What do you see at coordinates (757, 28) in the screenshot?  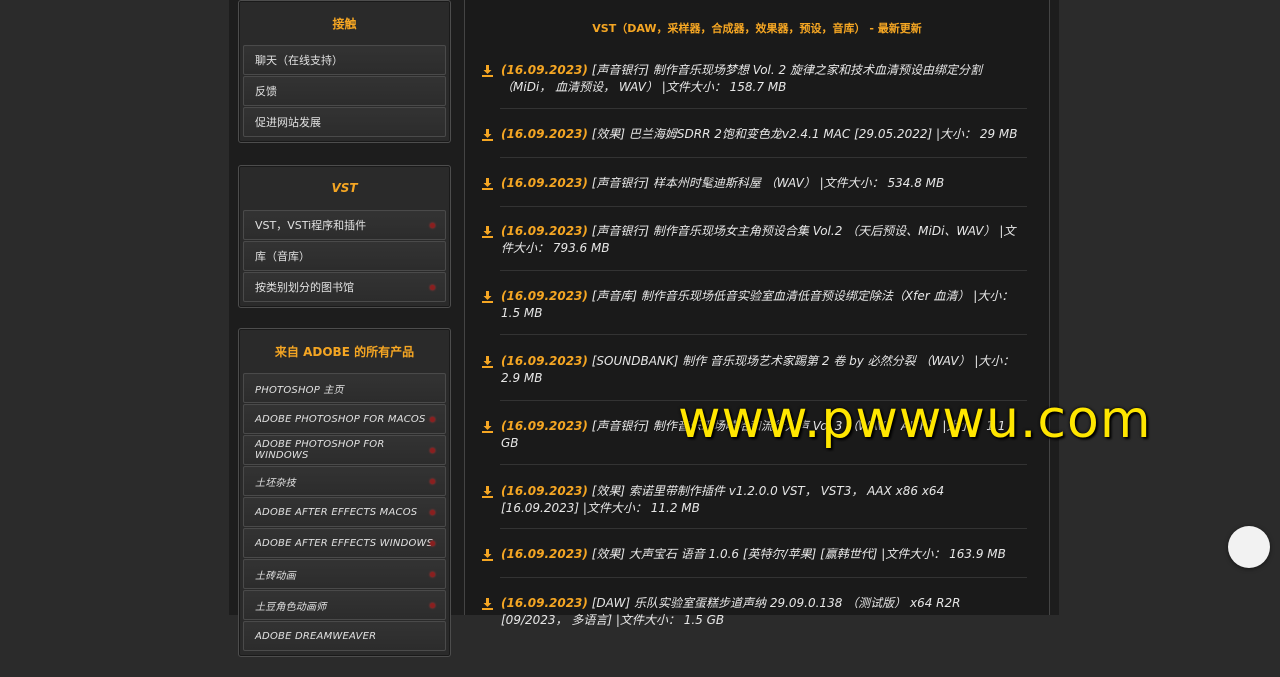 I see `page-title: VST（DAW，采样器，合成器，效果器，预设，音库） - 最新更新` at bounding box center [757, 28].